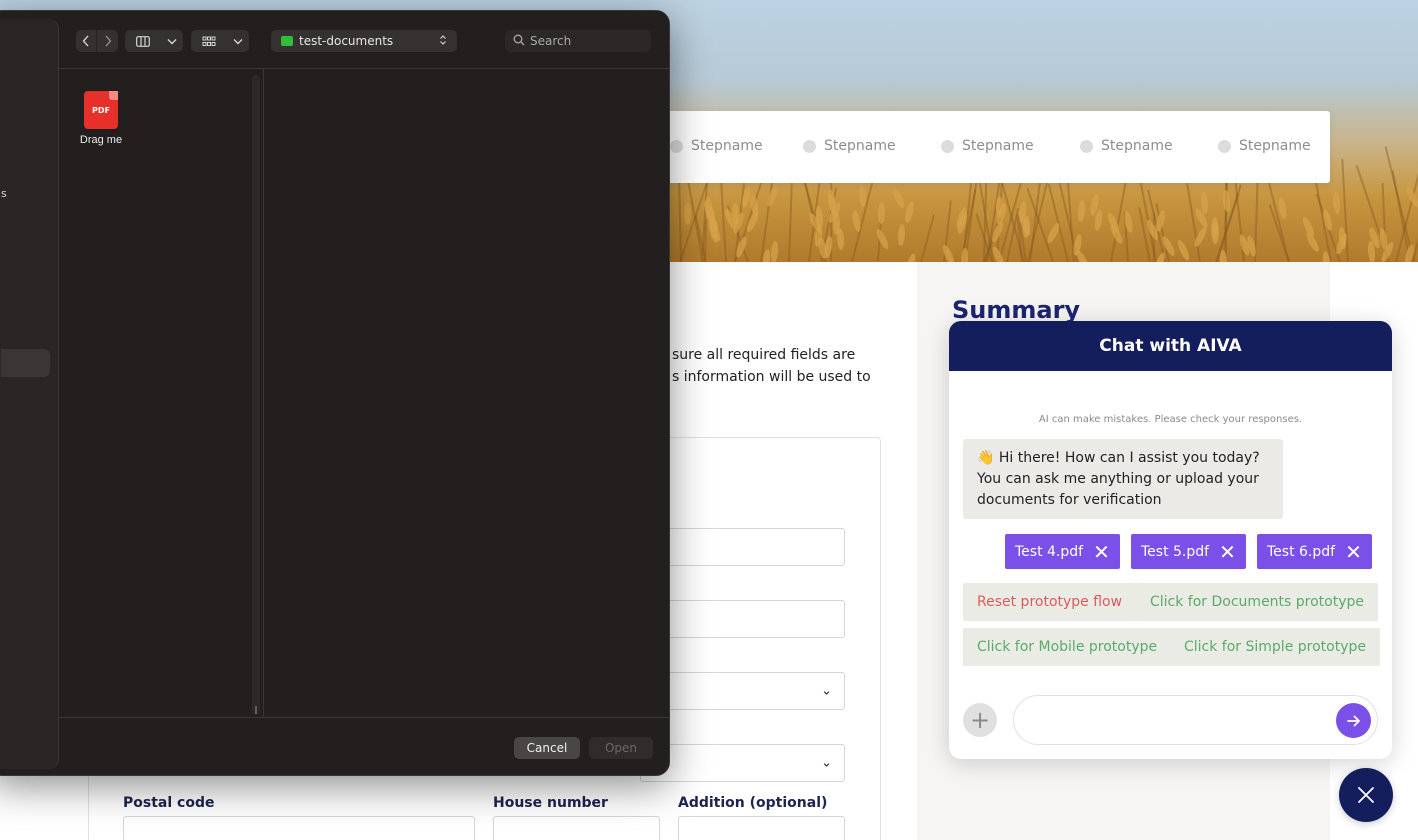 The height and width of the screenshot is (840, 1418). I want to click on intro-line: s information will be used to, so click(771, 377).